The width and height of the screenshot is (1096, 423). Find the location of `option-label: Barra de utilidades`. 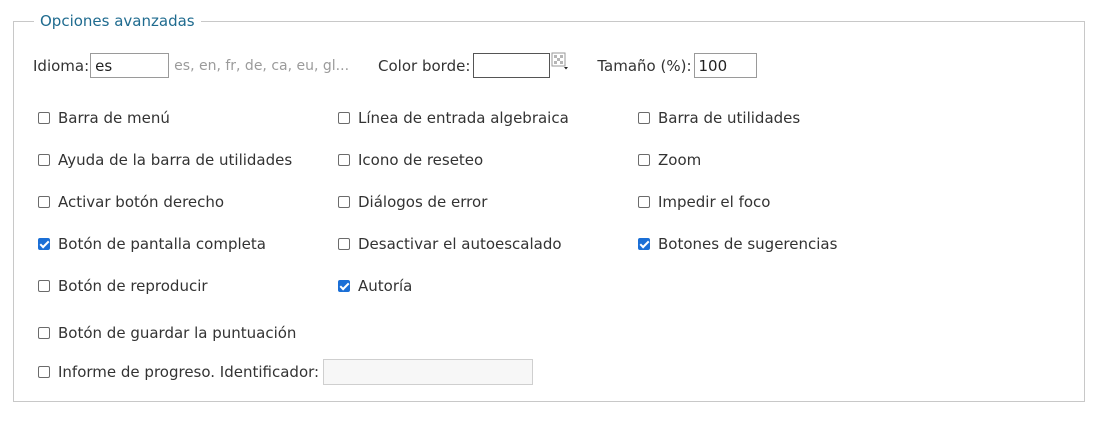

option-label: Barra de utilidades is located at coordinates (729, 118).